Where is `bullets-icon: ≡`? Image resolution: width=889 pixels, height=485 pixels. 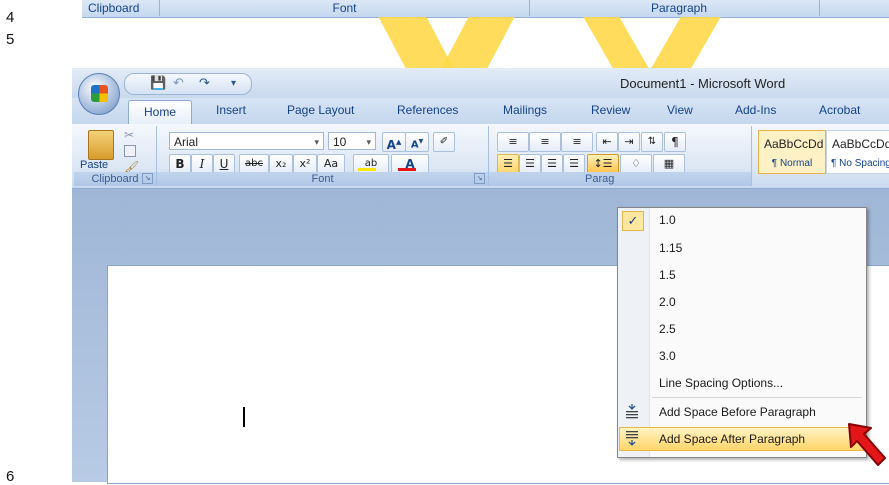
bullets-icon: ≡ is located at coordinates (513, 142).